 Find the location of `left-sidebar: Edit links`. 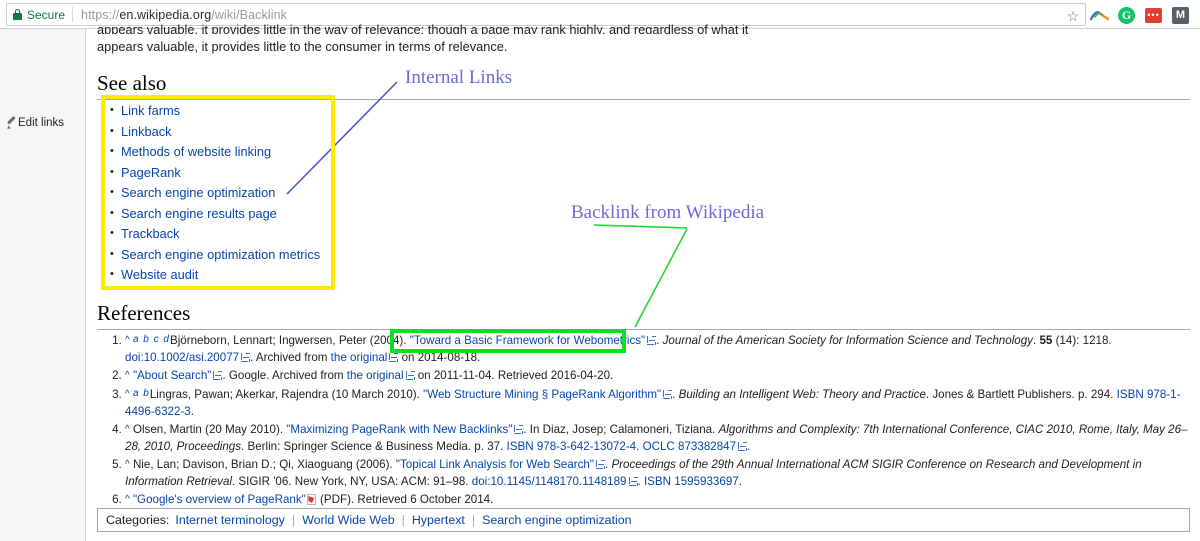

left-sidebar: Edit links is located at coordinates (43, 285).